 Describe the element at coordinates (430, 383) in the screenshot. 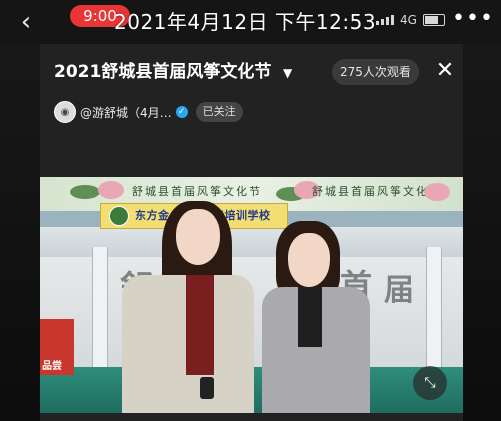

I see `fullscreen-icon: ⤡` at that location.